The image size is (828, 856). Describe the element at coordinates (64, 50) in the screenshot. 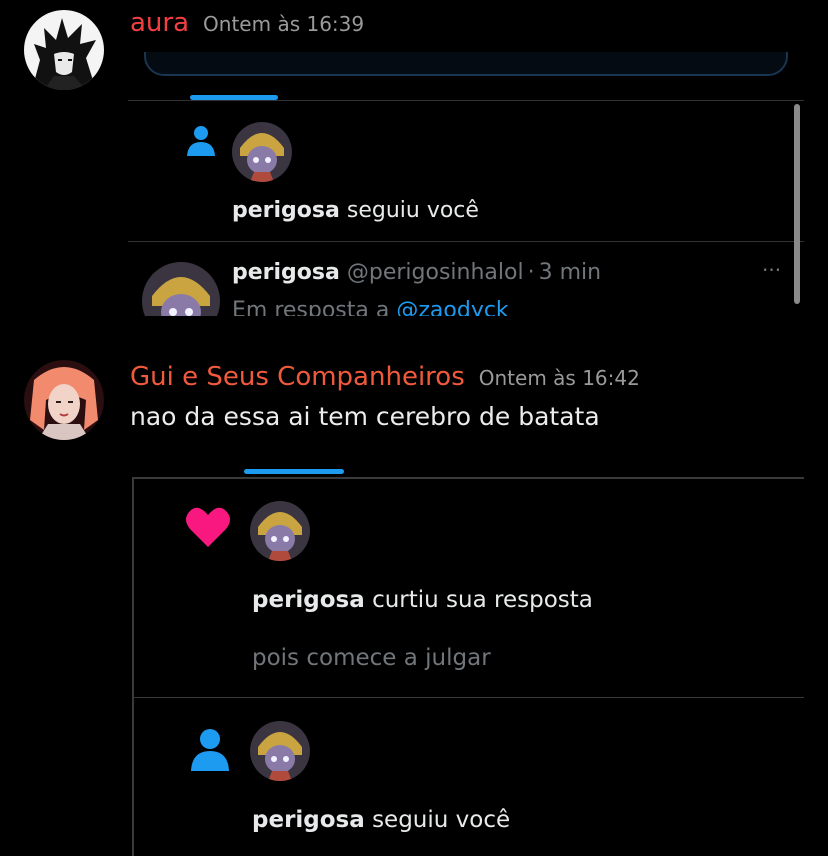

I see `avatar-aura` at that location.